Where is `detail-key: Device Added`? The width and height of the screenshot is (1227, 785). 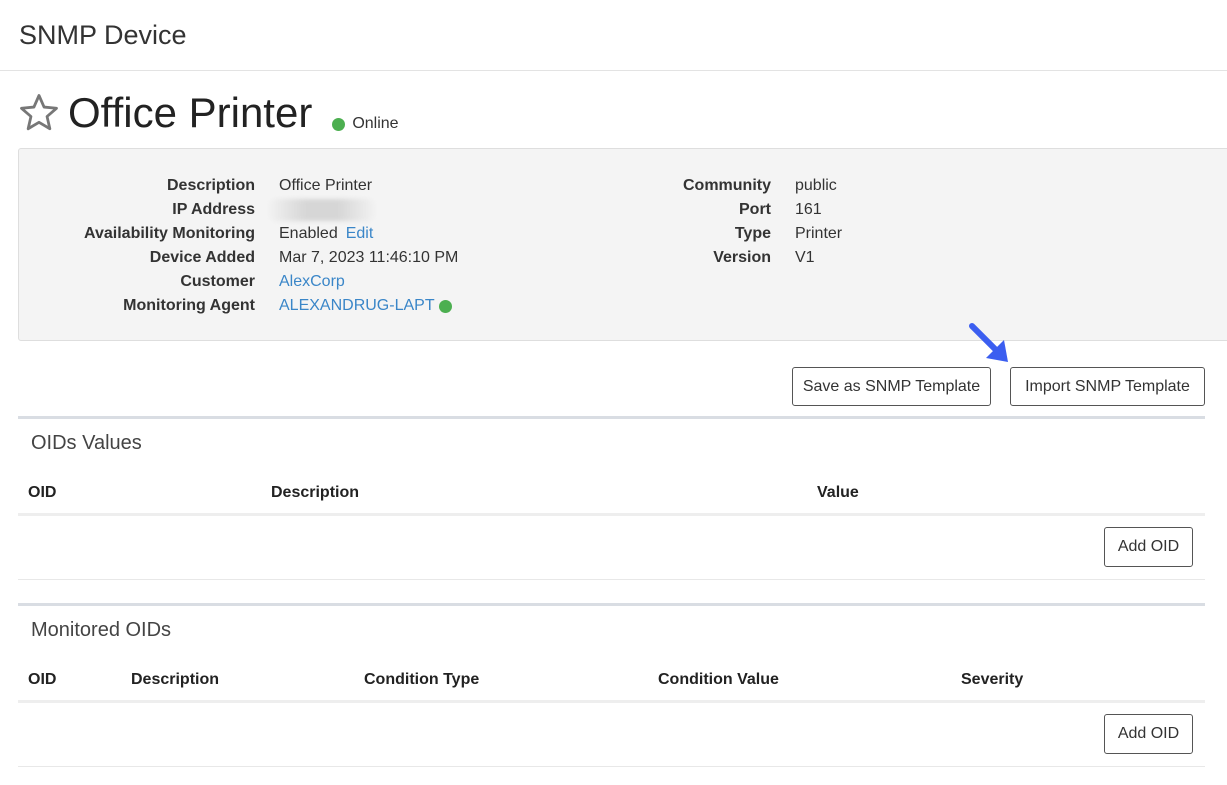
detail-key: Device Added is located at coordinates (202, 257).